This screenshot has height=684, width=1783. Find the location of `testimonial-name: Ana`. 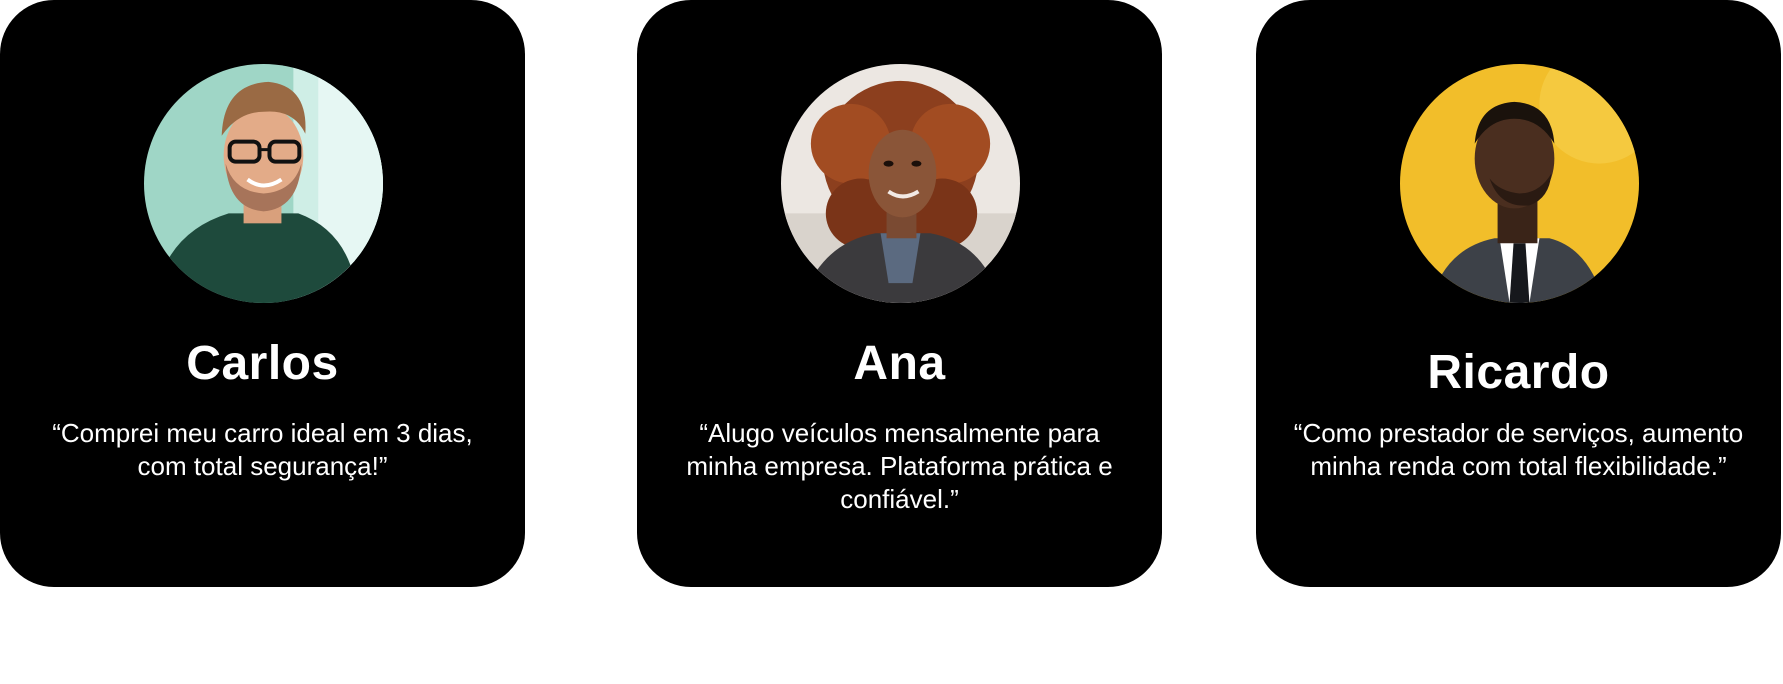

testimonial-name: Ana is located at coordinates (899, 363).